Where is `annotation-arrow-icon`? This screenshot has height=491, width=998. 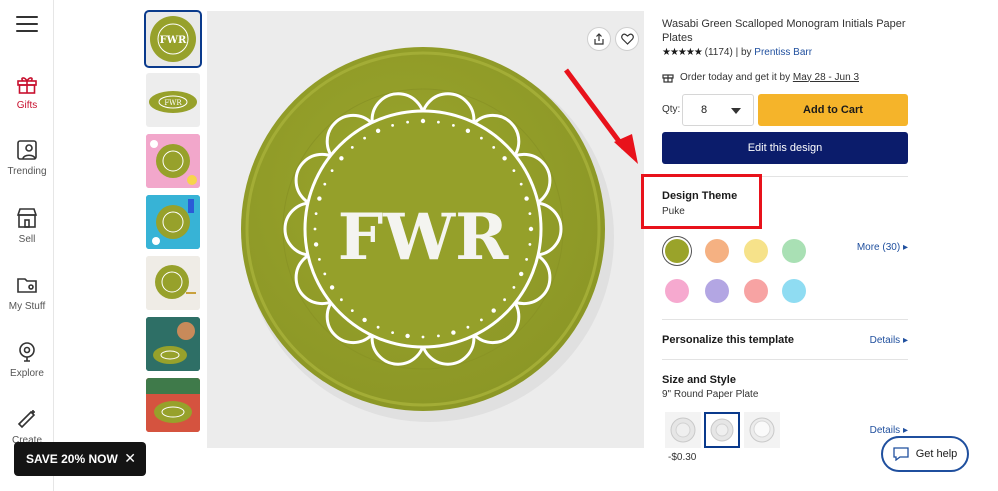
annotation-arrow-icon is located at coordinates (600, 116).